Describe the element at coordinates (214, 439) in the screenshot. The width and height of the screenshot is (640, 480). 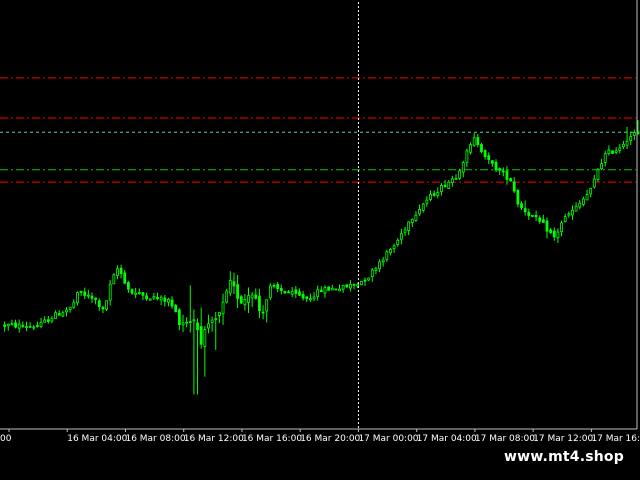
I see `x-tick-label: 16 Mar 12:00` at that location.